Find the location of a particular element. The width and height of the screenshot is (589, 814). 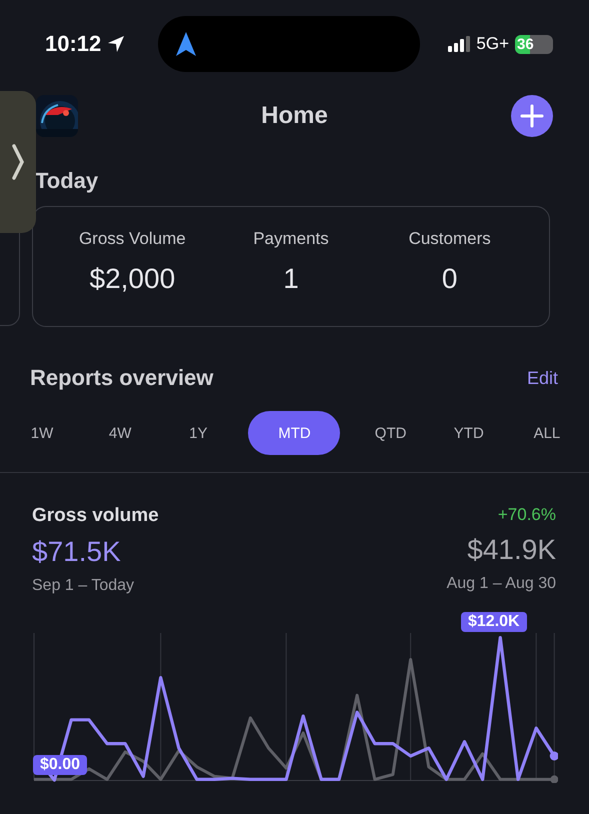

chart-title: Gross volume is located at coordinates (95, 516).